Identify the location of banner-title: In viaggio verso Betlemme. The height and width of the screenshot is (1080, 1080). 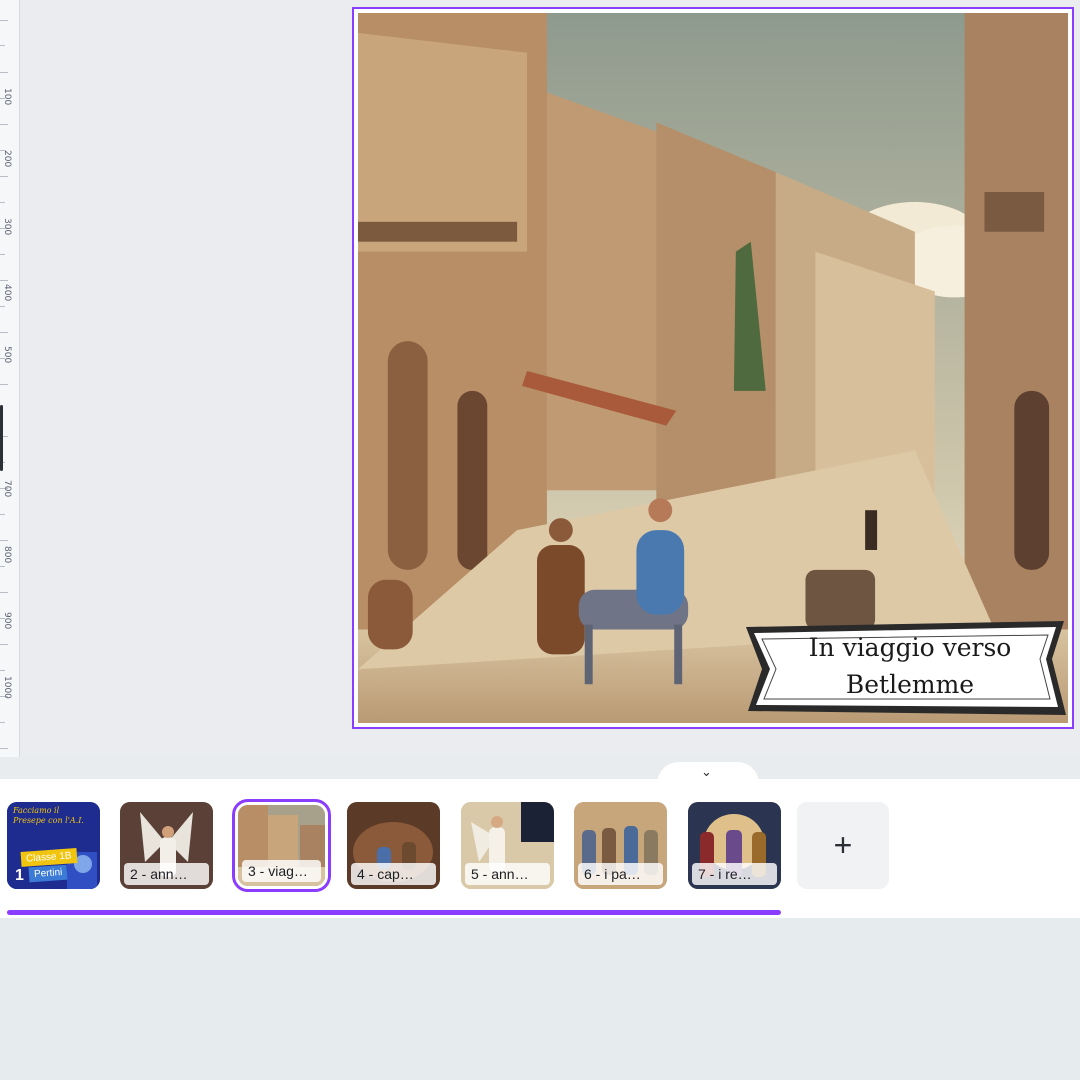
(910, 666).